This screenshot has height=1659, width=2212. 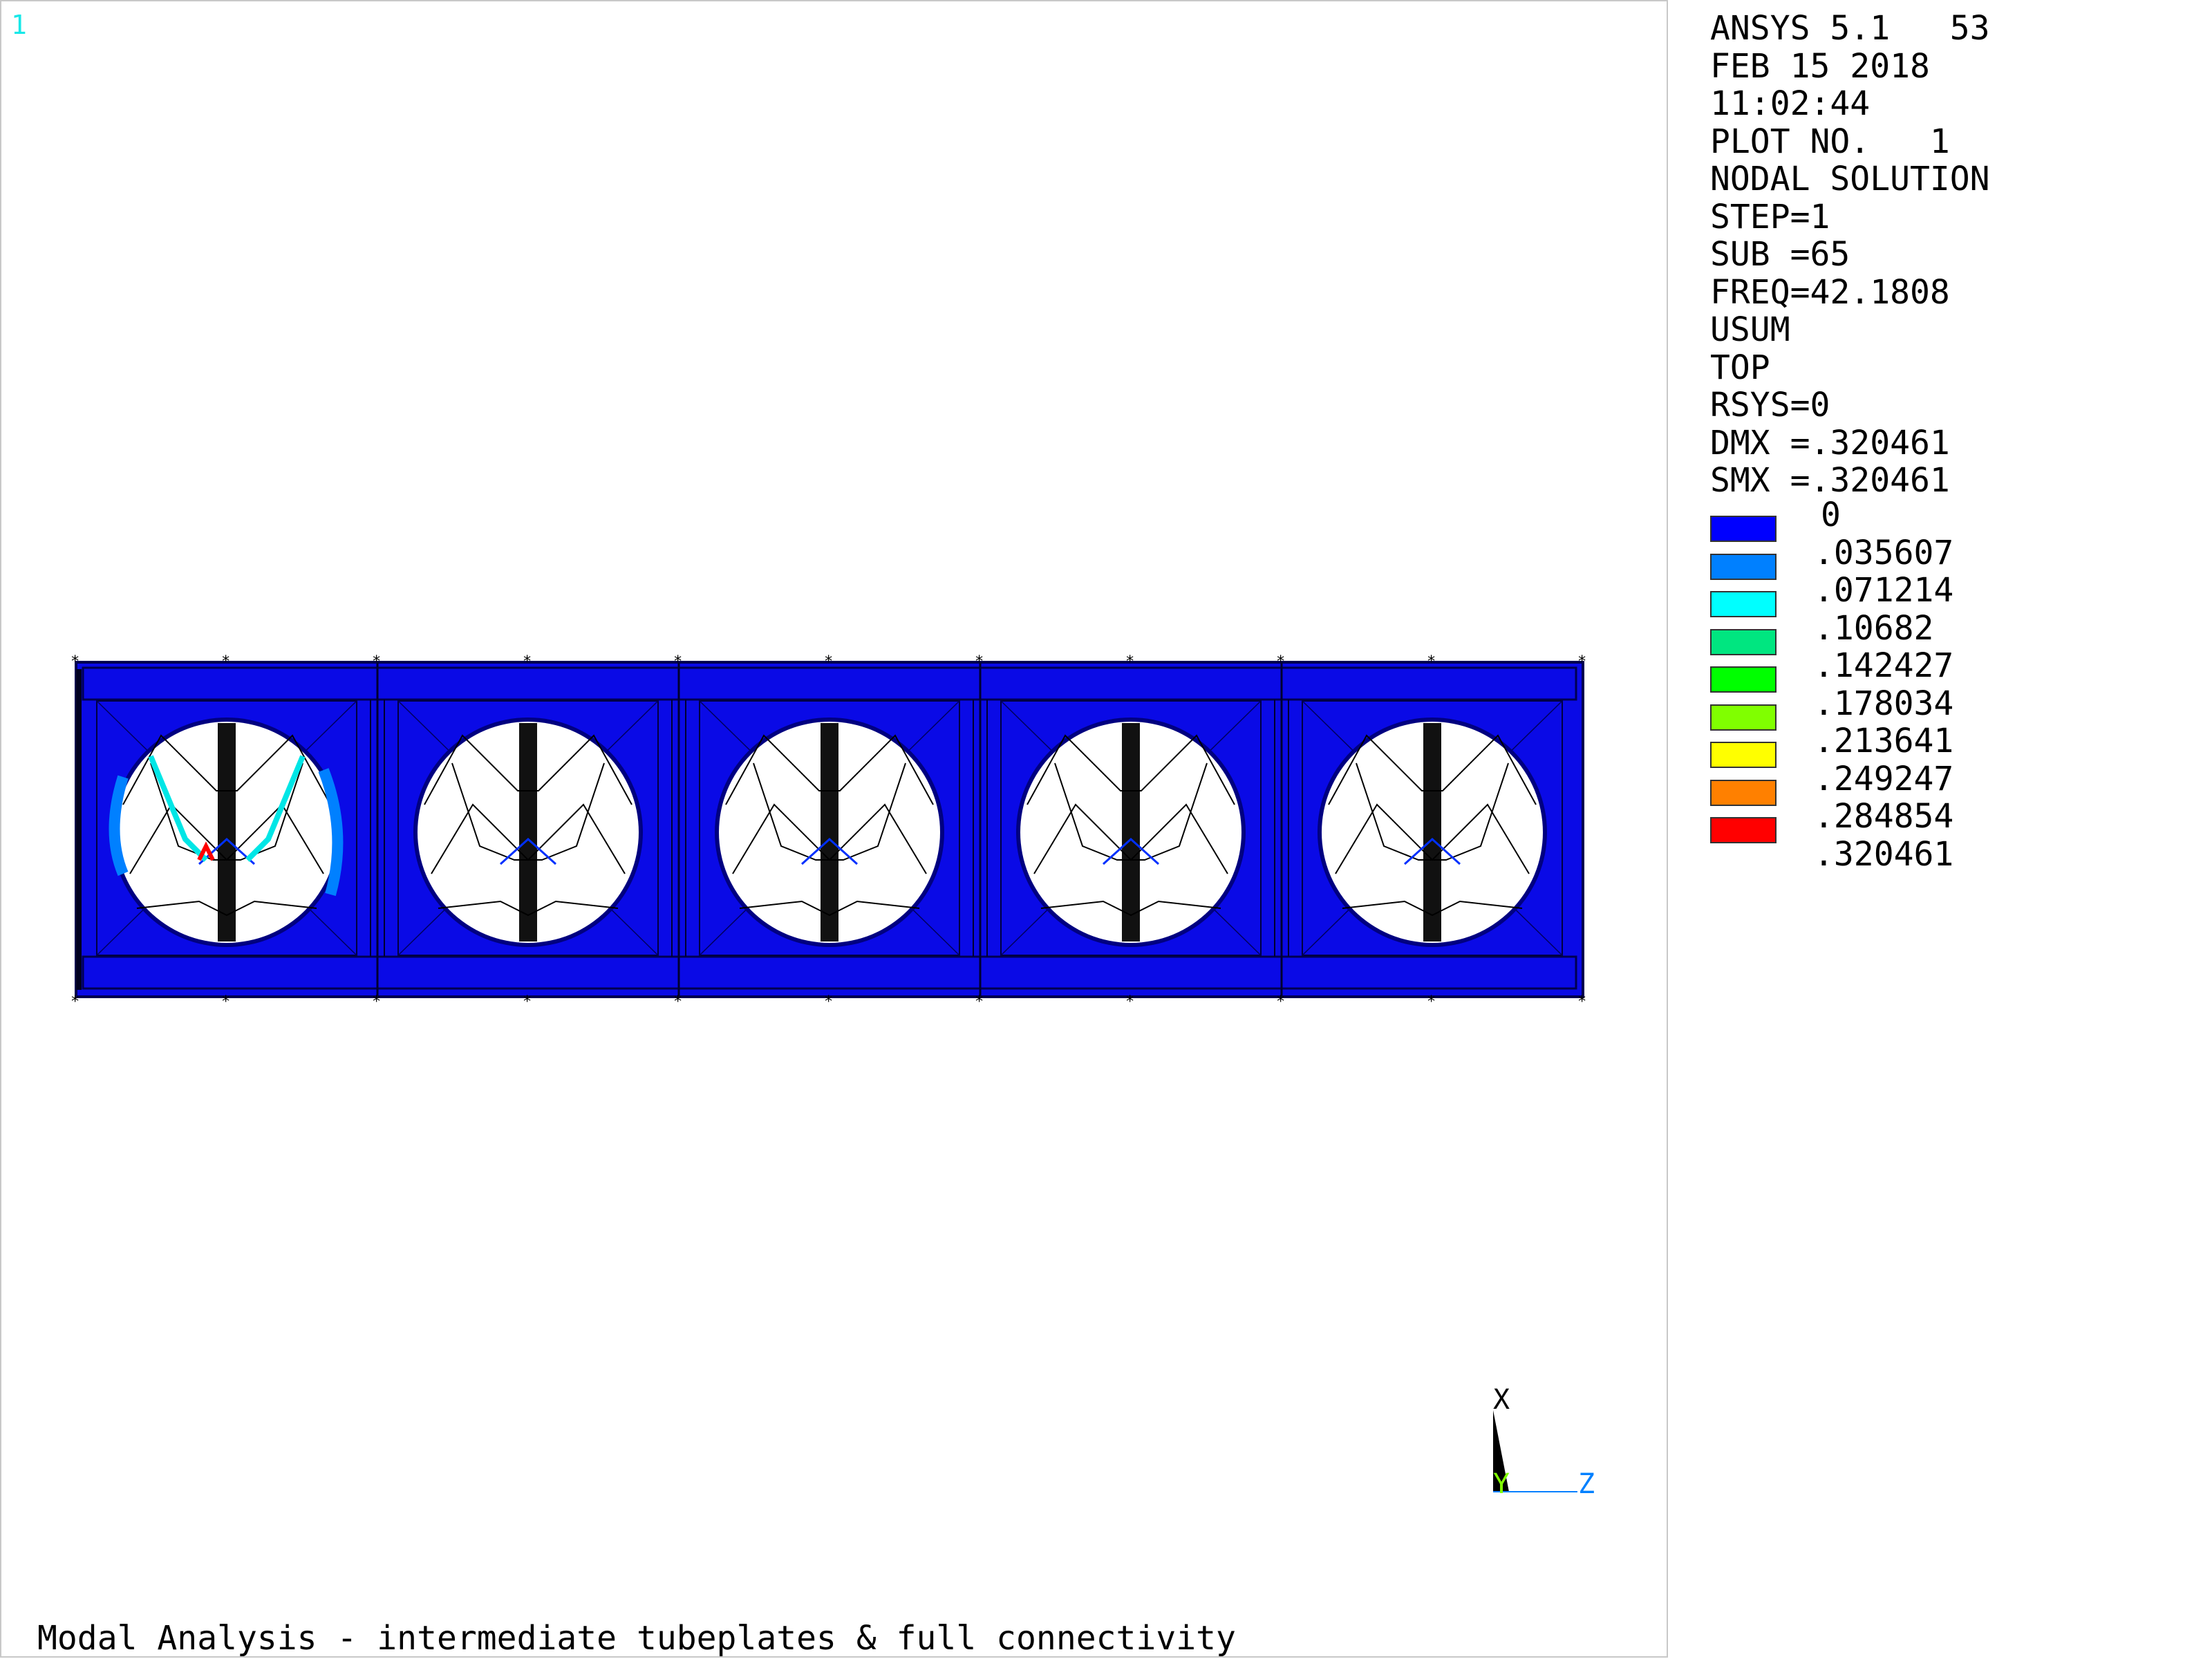 What do you see at coordinates (829, 972) in the screenshot?
I see `bottom-flange` at bounding box center [829, 972].